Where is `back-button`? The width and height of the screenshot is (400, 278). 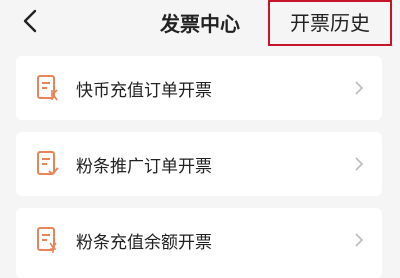 back-button is located at coordinates (30, 21).